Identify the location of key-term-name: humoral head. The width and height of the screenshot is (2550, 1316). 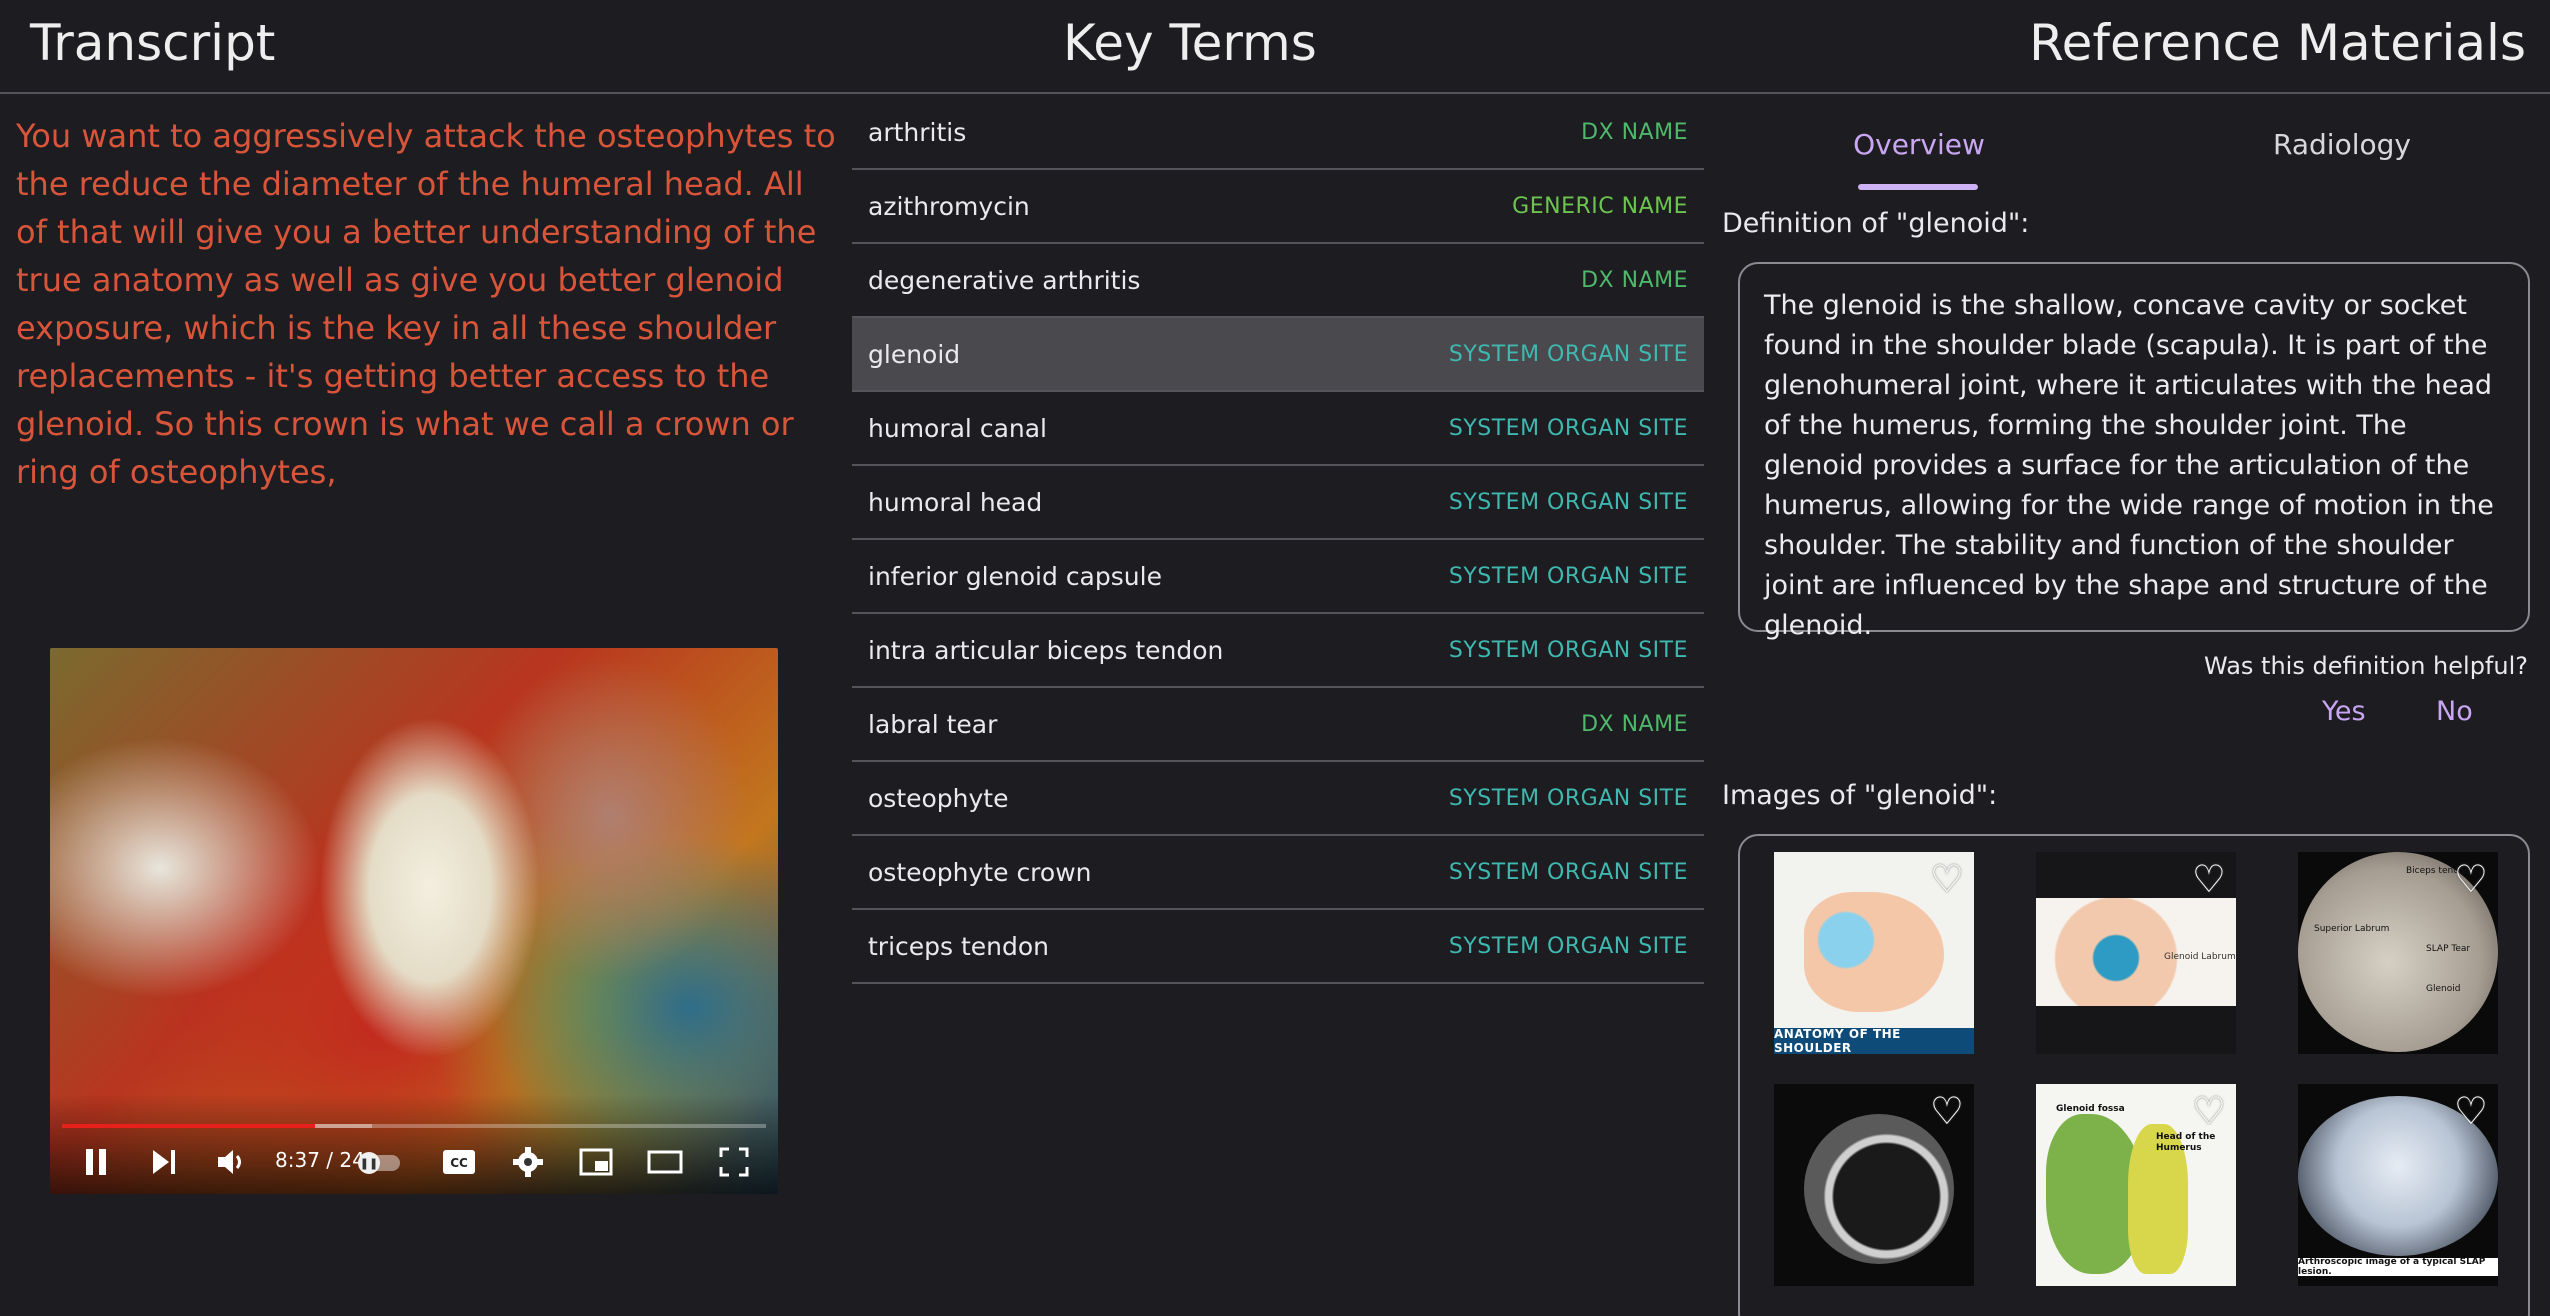
(955, 502).